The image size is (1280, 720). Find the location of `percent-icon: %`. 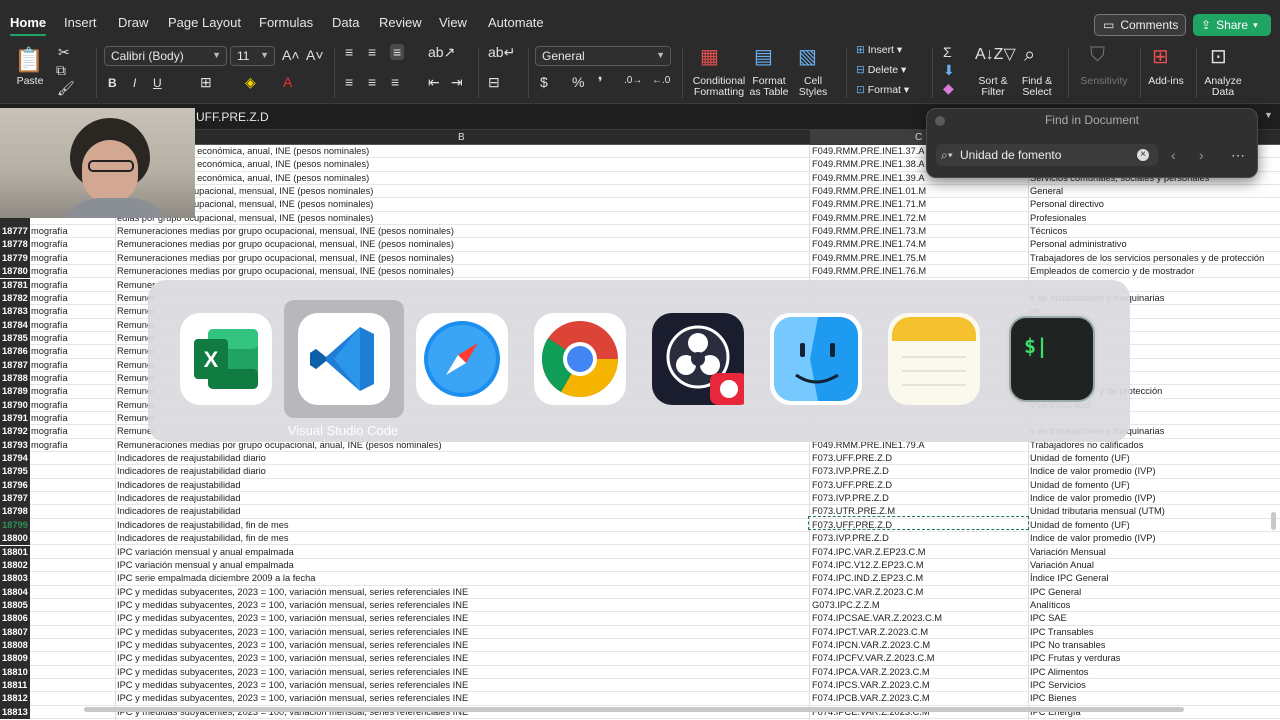

percent-icon: % is located at coordinates (578, 82).